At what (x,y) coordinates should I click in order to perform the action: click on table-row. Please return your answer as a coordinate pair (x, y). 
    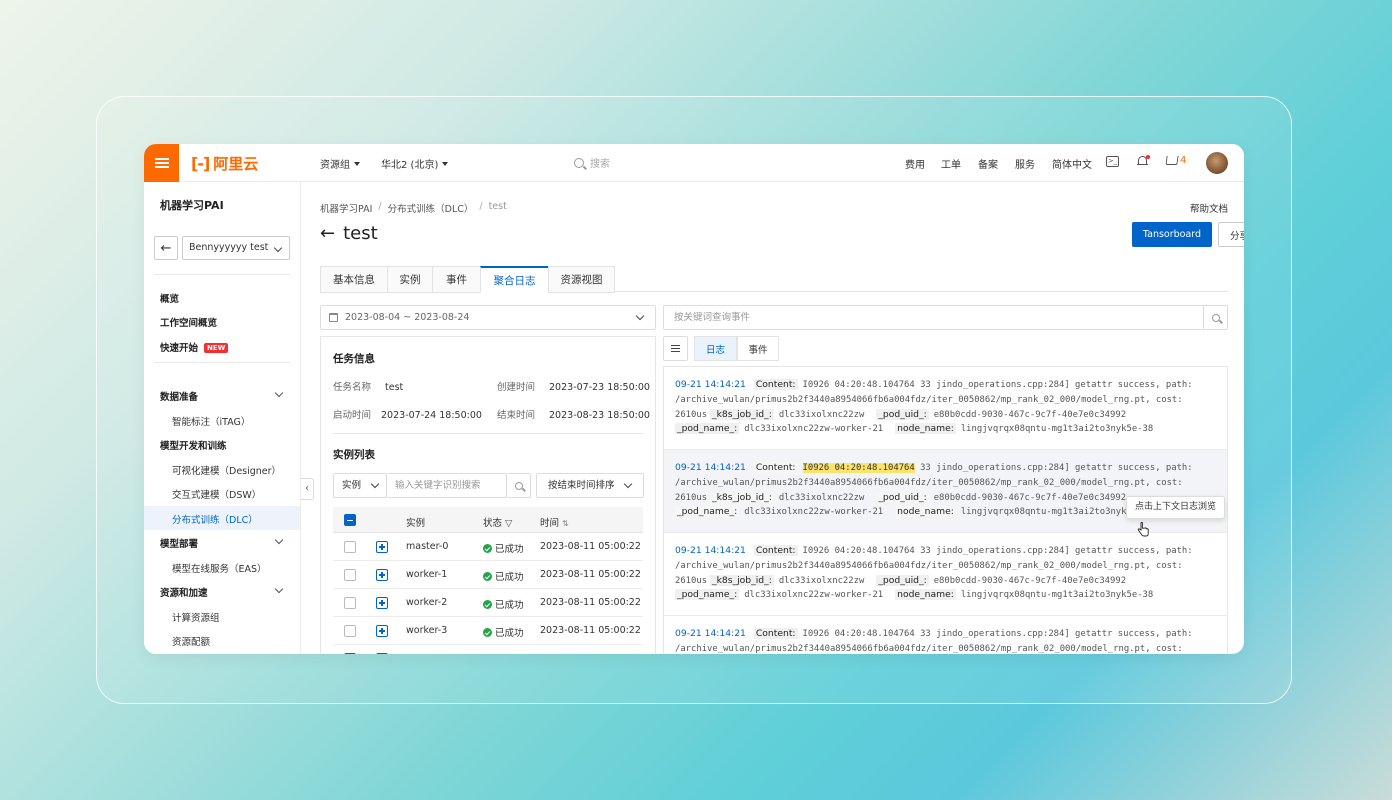
    Looking at the image, I should click on (488, 649).